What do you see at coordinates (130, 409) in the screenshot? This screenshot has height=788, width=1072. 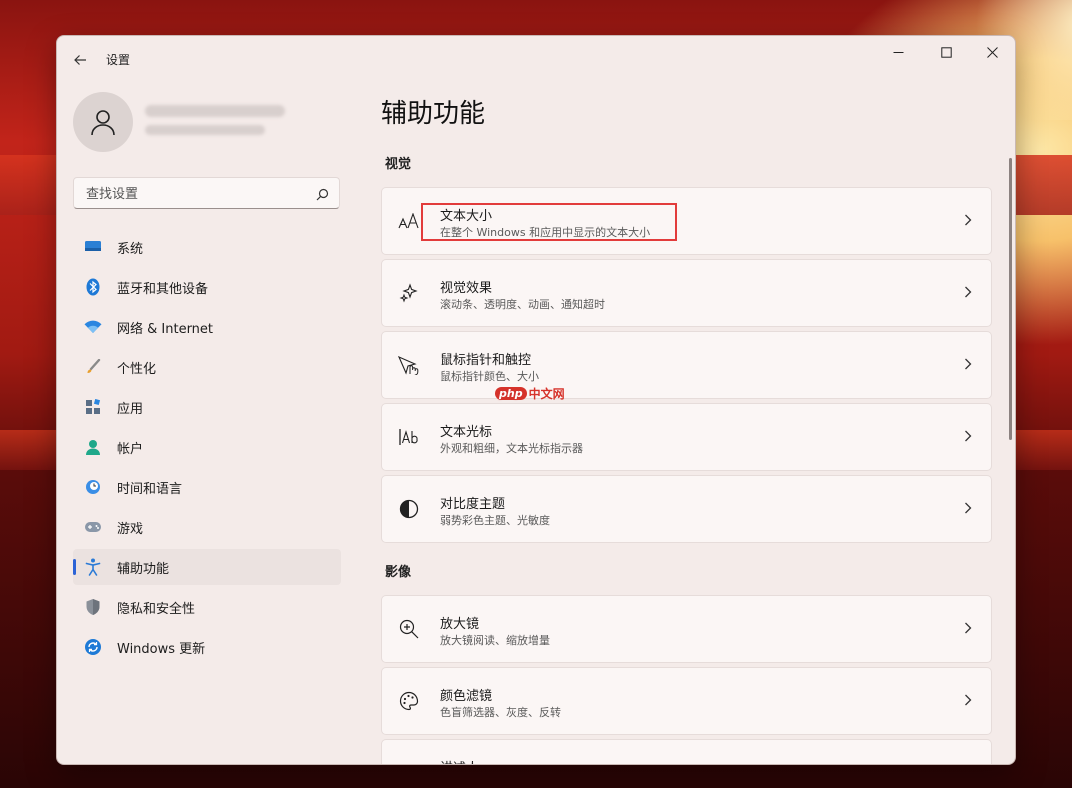 I see `sidebar-item-label: 应用` at bounding box center [130, 409].